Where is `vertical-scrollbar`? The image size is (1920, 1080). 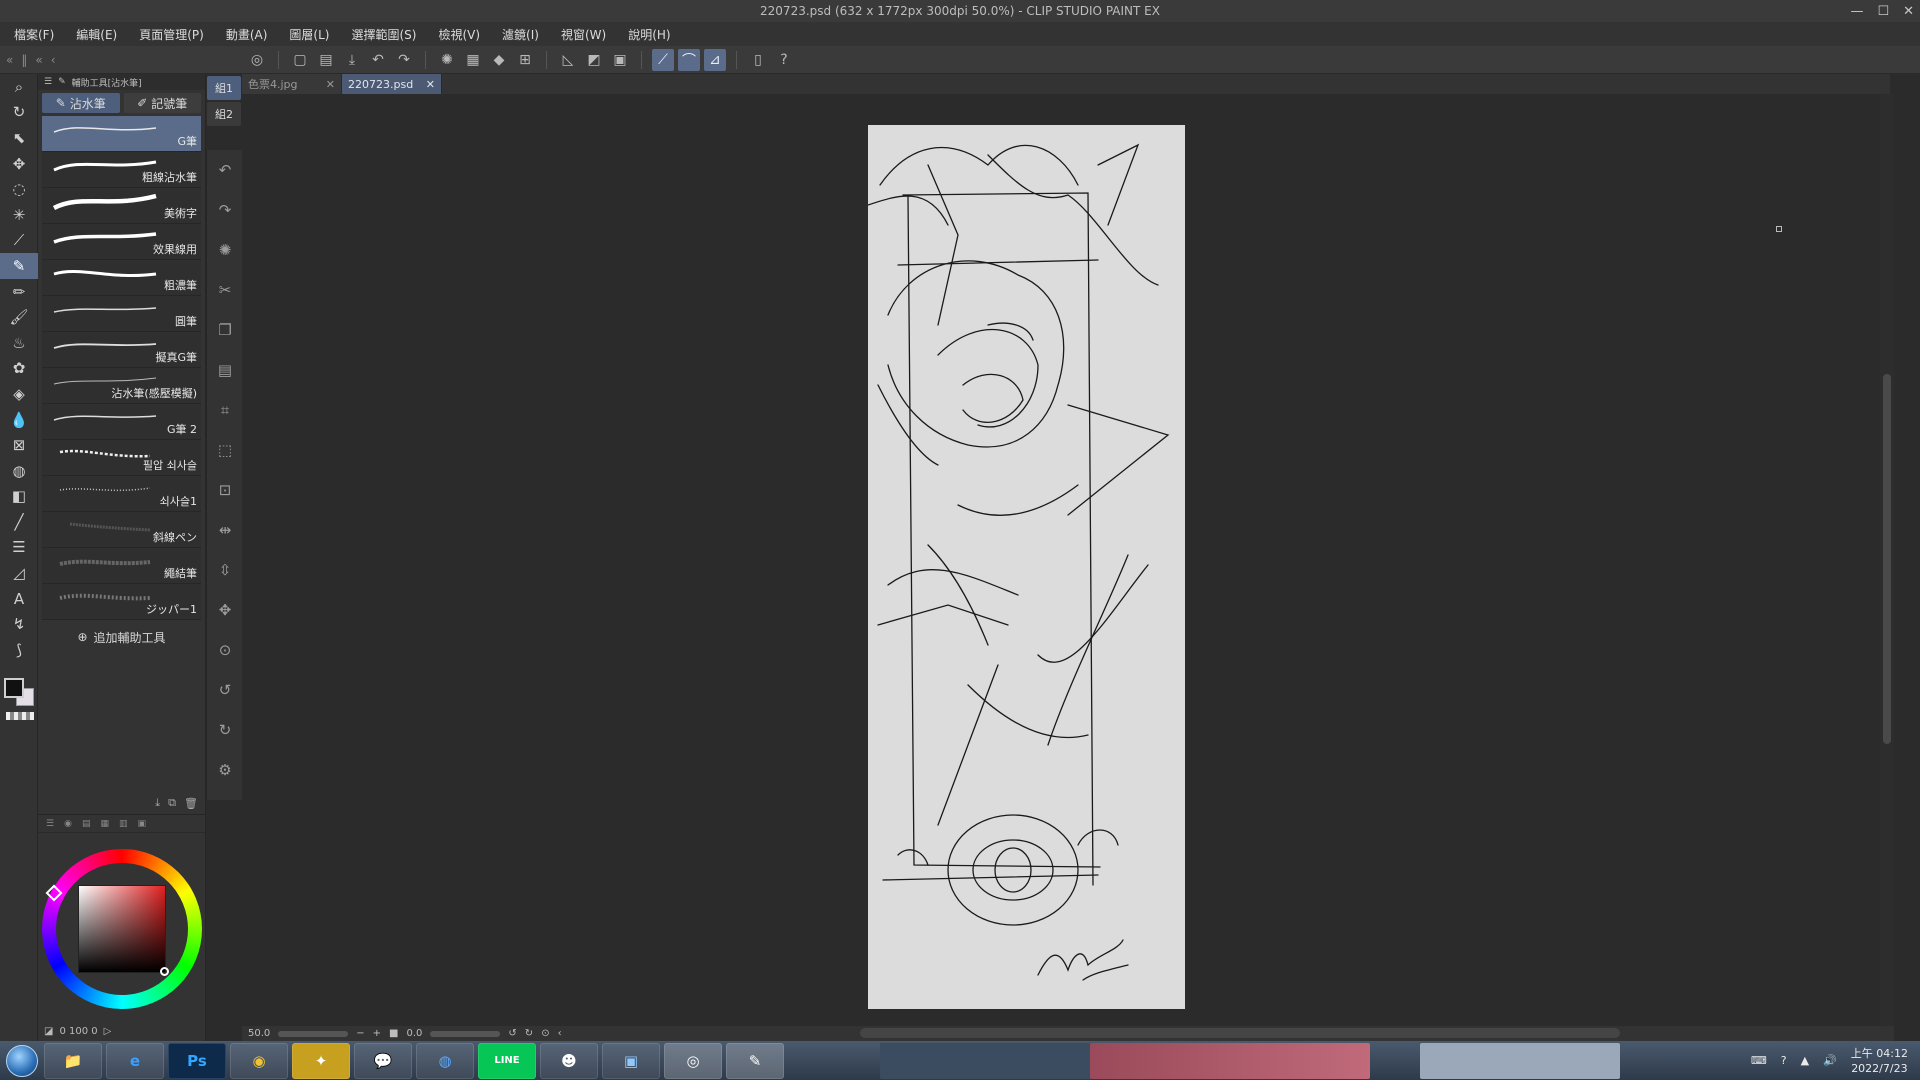
vertical-scrollbar is located at coordinates (1887, 560).